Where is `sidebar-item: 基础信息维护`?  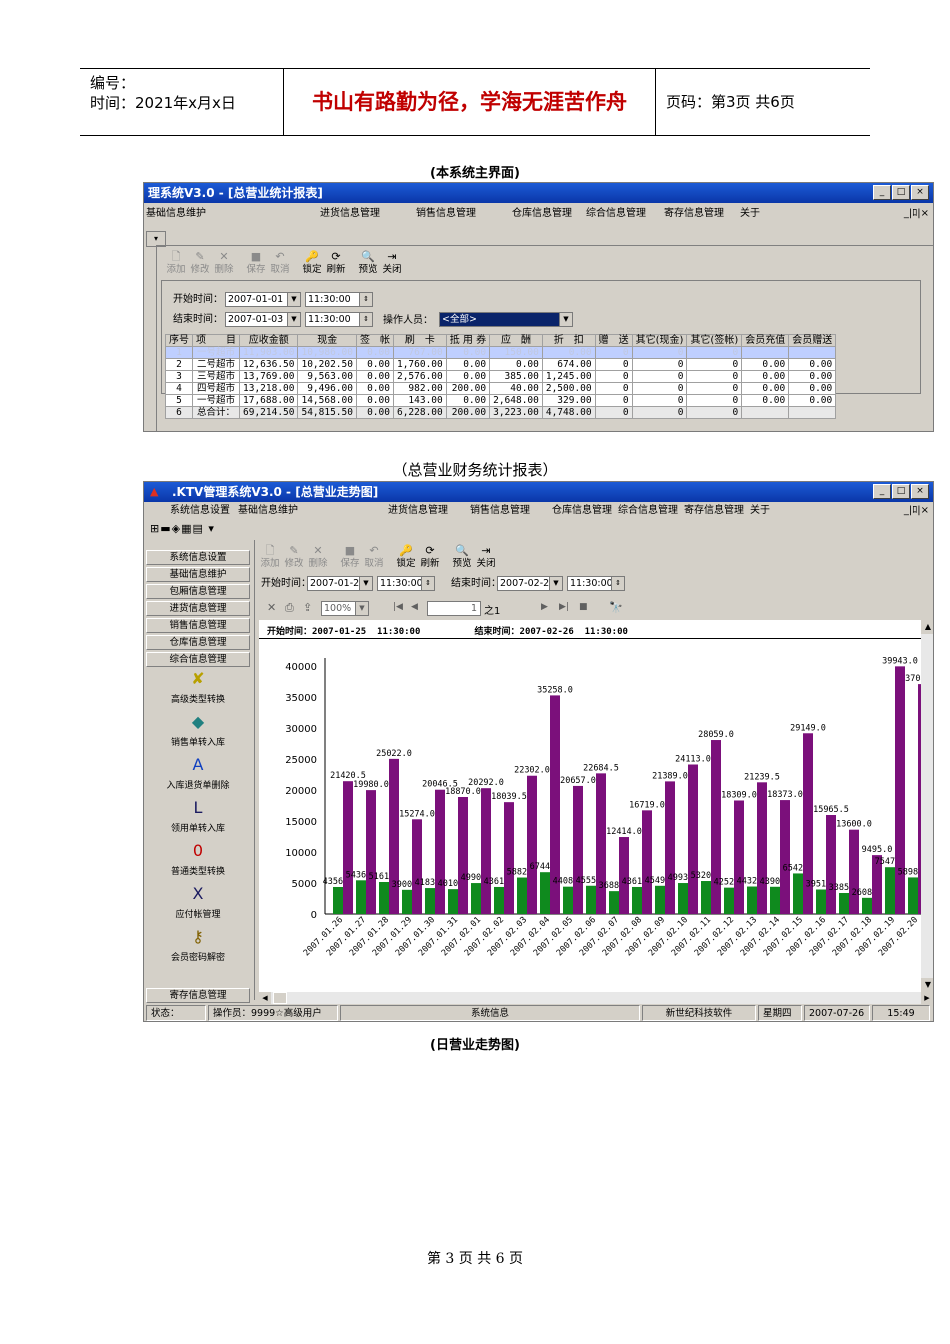
sidebar-item: 基础信息维护 is located at coordinates (198, 574).